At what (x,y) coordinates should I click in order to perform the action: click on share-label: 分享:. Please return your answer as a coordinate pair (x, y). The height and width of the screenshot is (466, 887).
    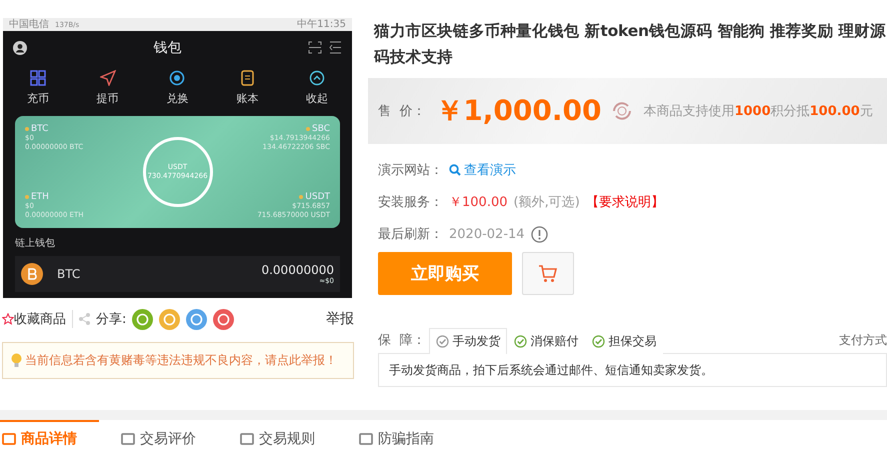
    Looking at the image, I should click on (111, 319).